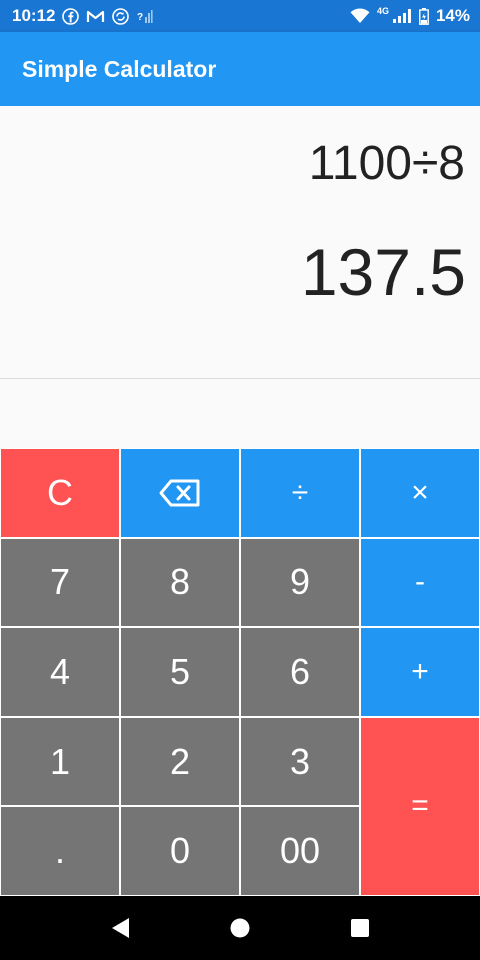  Describe the element at coordinates (420, 806) in the screenshot. I see `equals-button: =` at that location.